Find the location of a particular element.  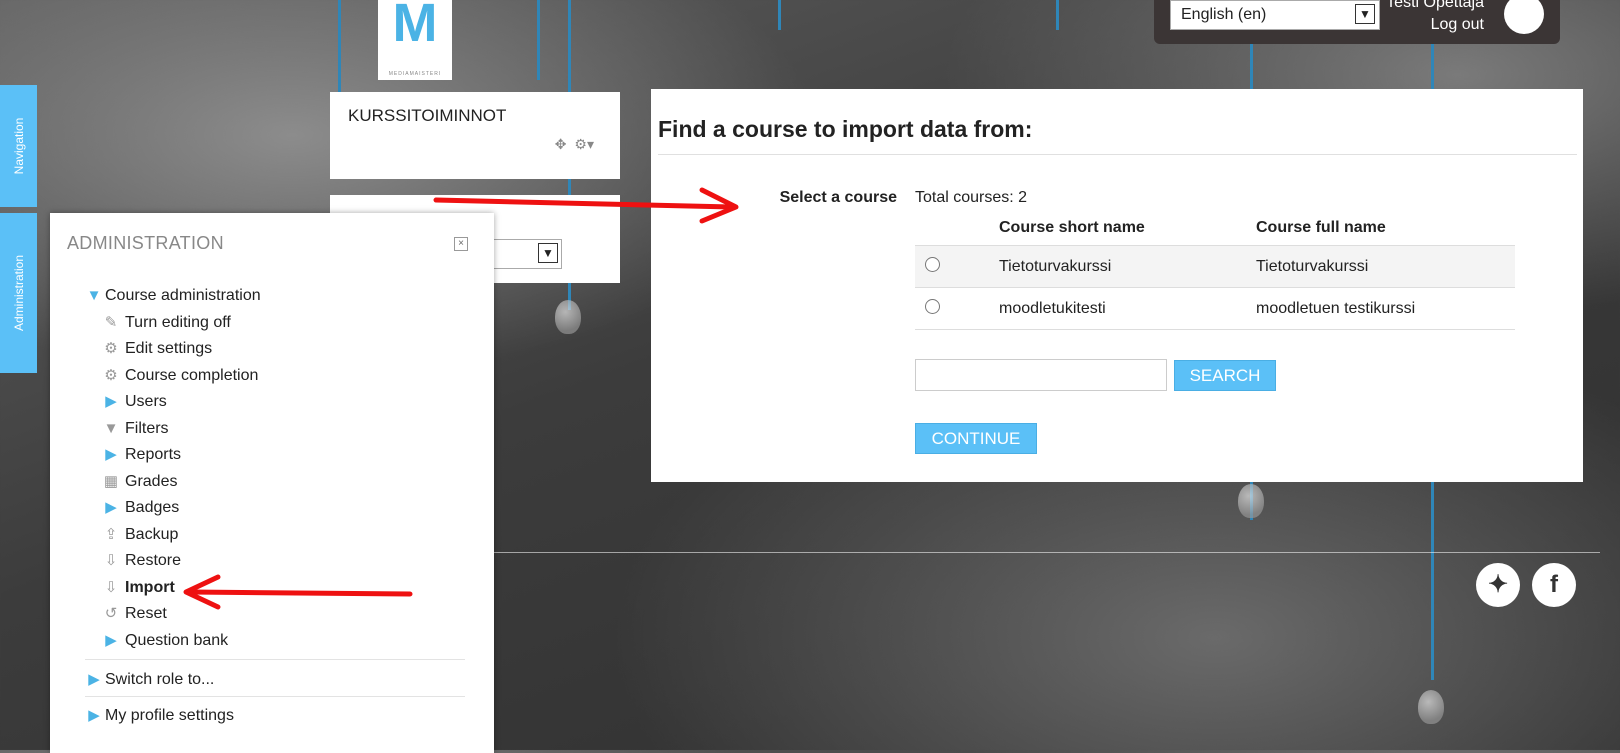

arrow-to-course-selection is located at coordinates (586, 205).